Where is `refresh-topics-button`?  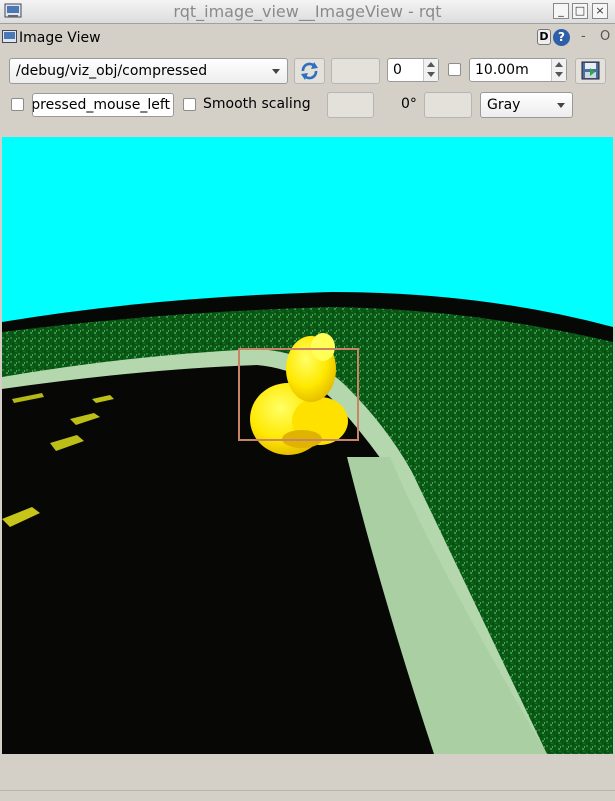 refresh-topics-button is located at coordinates (309, 71).